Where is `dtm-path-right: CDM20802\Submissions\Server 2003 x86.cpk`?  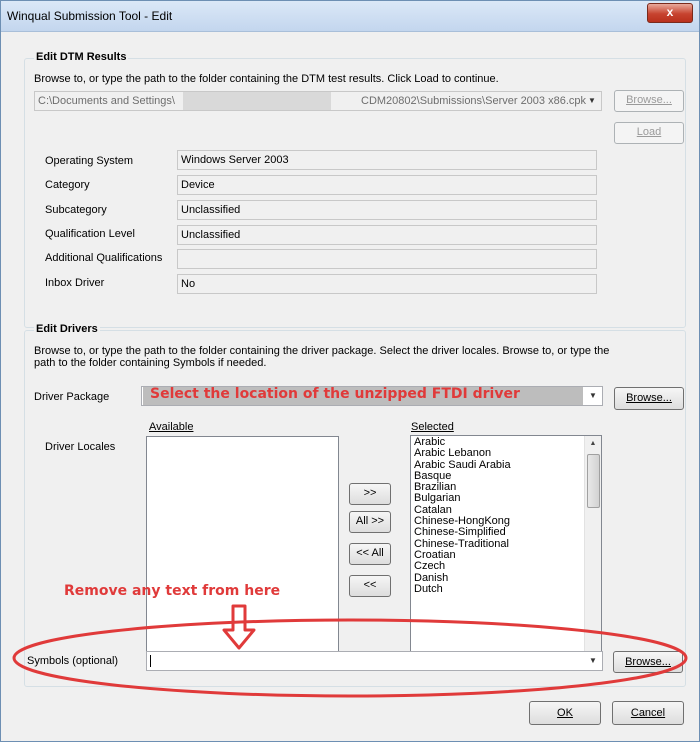
dtm-path-right: CDM20802\Submissions\Server 2003 x86.cpk is located at coordinates (474, 101).